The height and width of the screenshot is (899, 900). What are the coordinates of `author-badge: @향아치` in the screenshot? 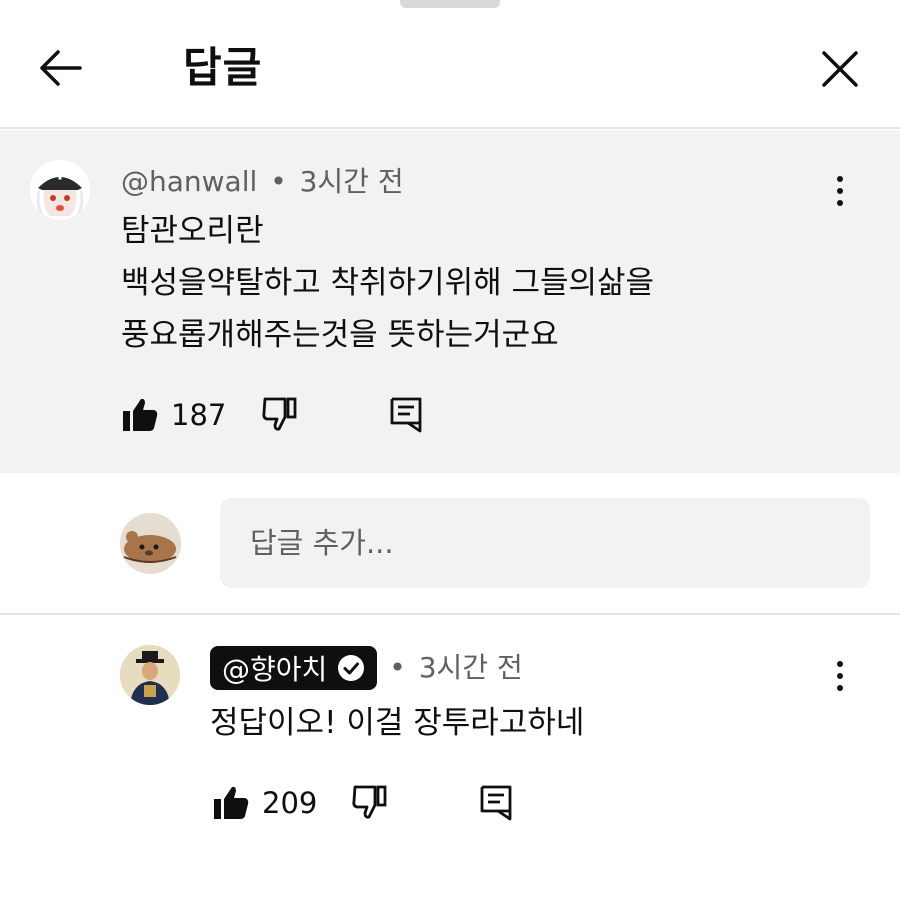 It's located at (294, 668).